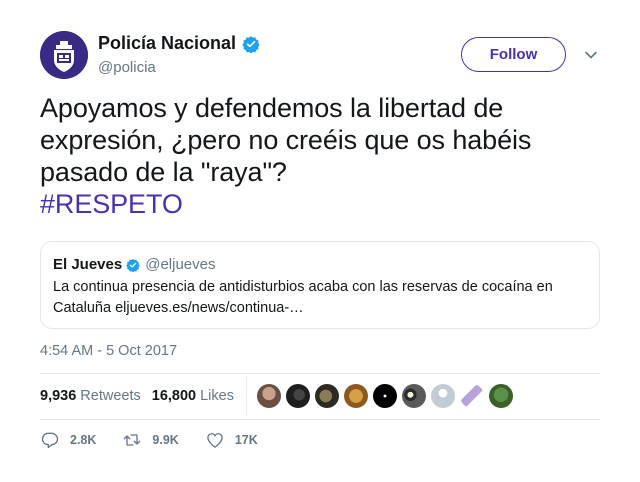 This screenshot has width=640, height=482. I want to click on author-name: Policía Nacional, so click(179, 43).